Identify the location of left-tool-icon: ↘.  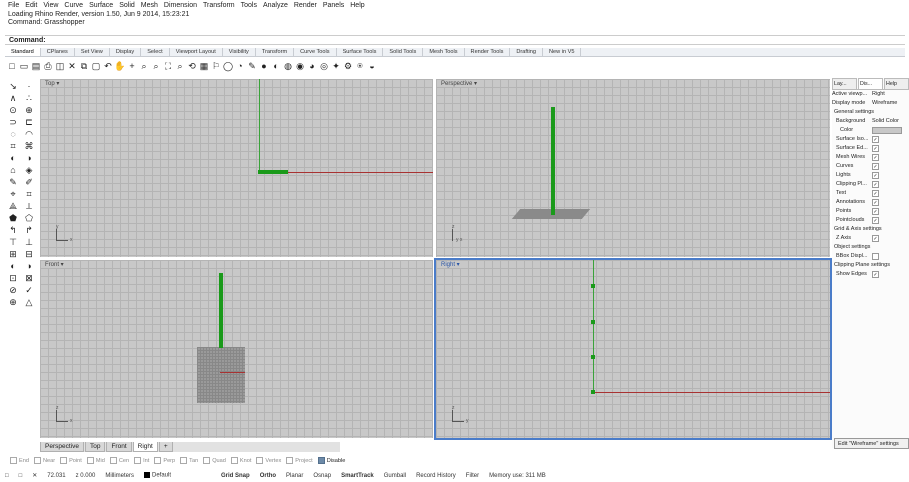
(13, 86).